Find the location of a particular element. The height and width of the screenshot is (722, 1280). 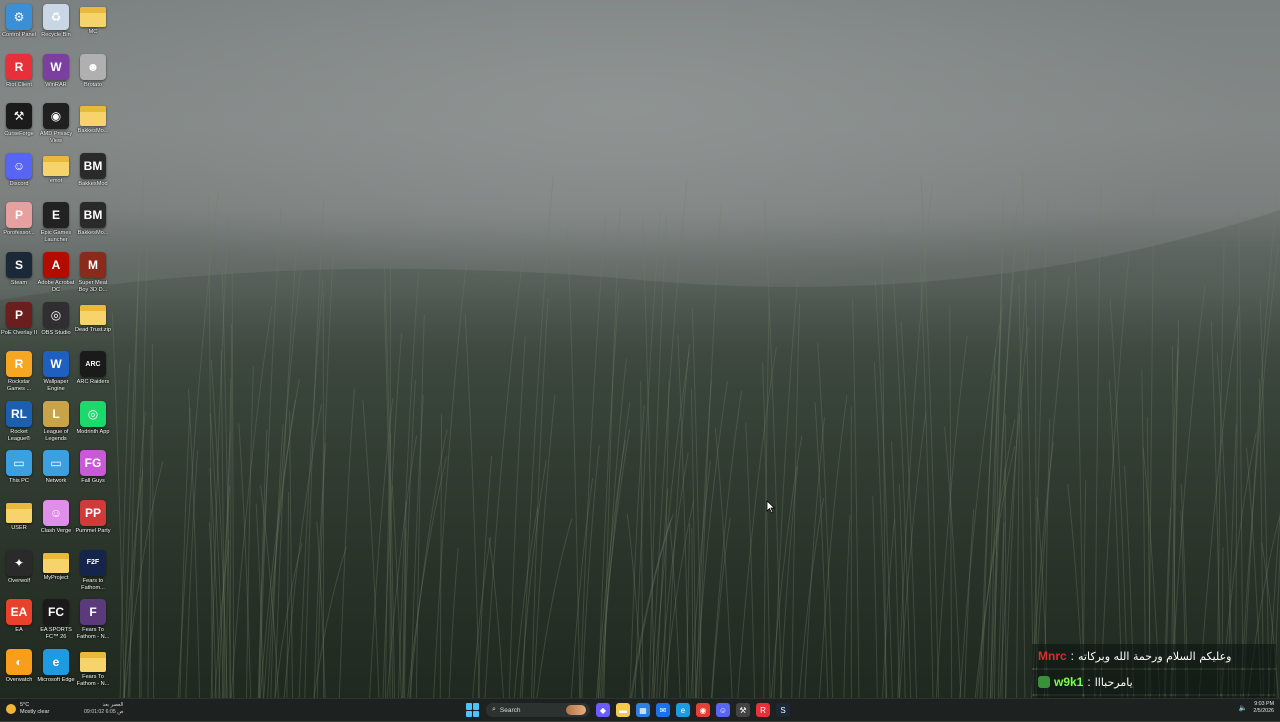

chat-text: يامرحبااا is located at coordinates (1113, 682).